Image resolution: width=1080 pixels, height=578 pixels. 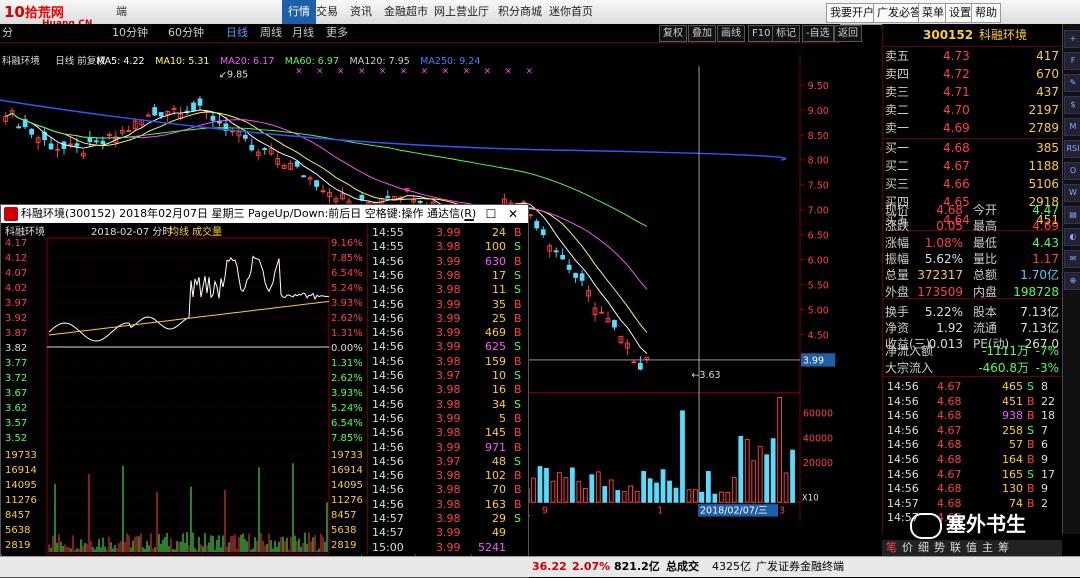 I want to click on tick-row: 14:56 3.98 34 S, so click(x=448, y=404).